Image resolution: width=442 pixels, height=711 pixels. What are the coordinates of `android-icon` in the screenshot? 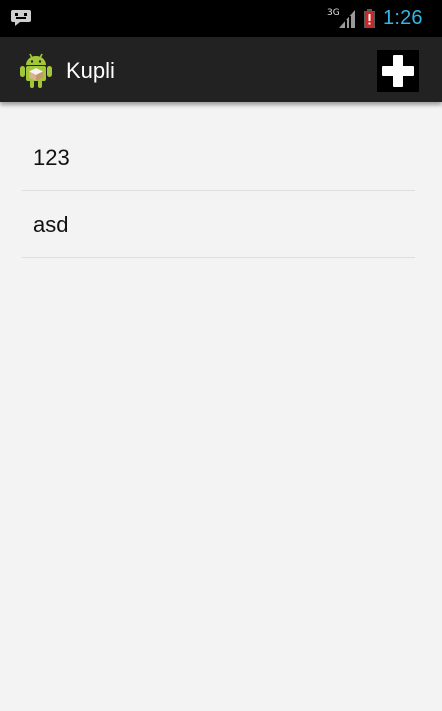 It's located at (36, 70).